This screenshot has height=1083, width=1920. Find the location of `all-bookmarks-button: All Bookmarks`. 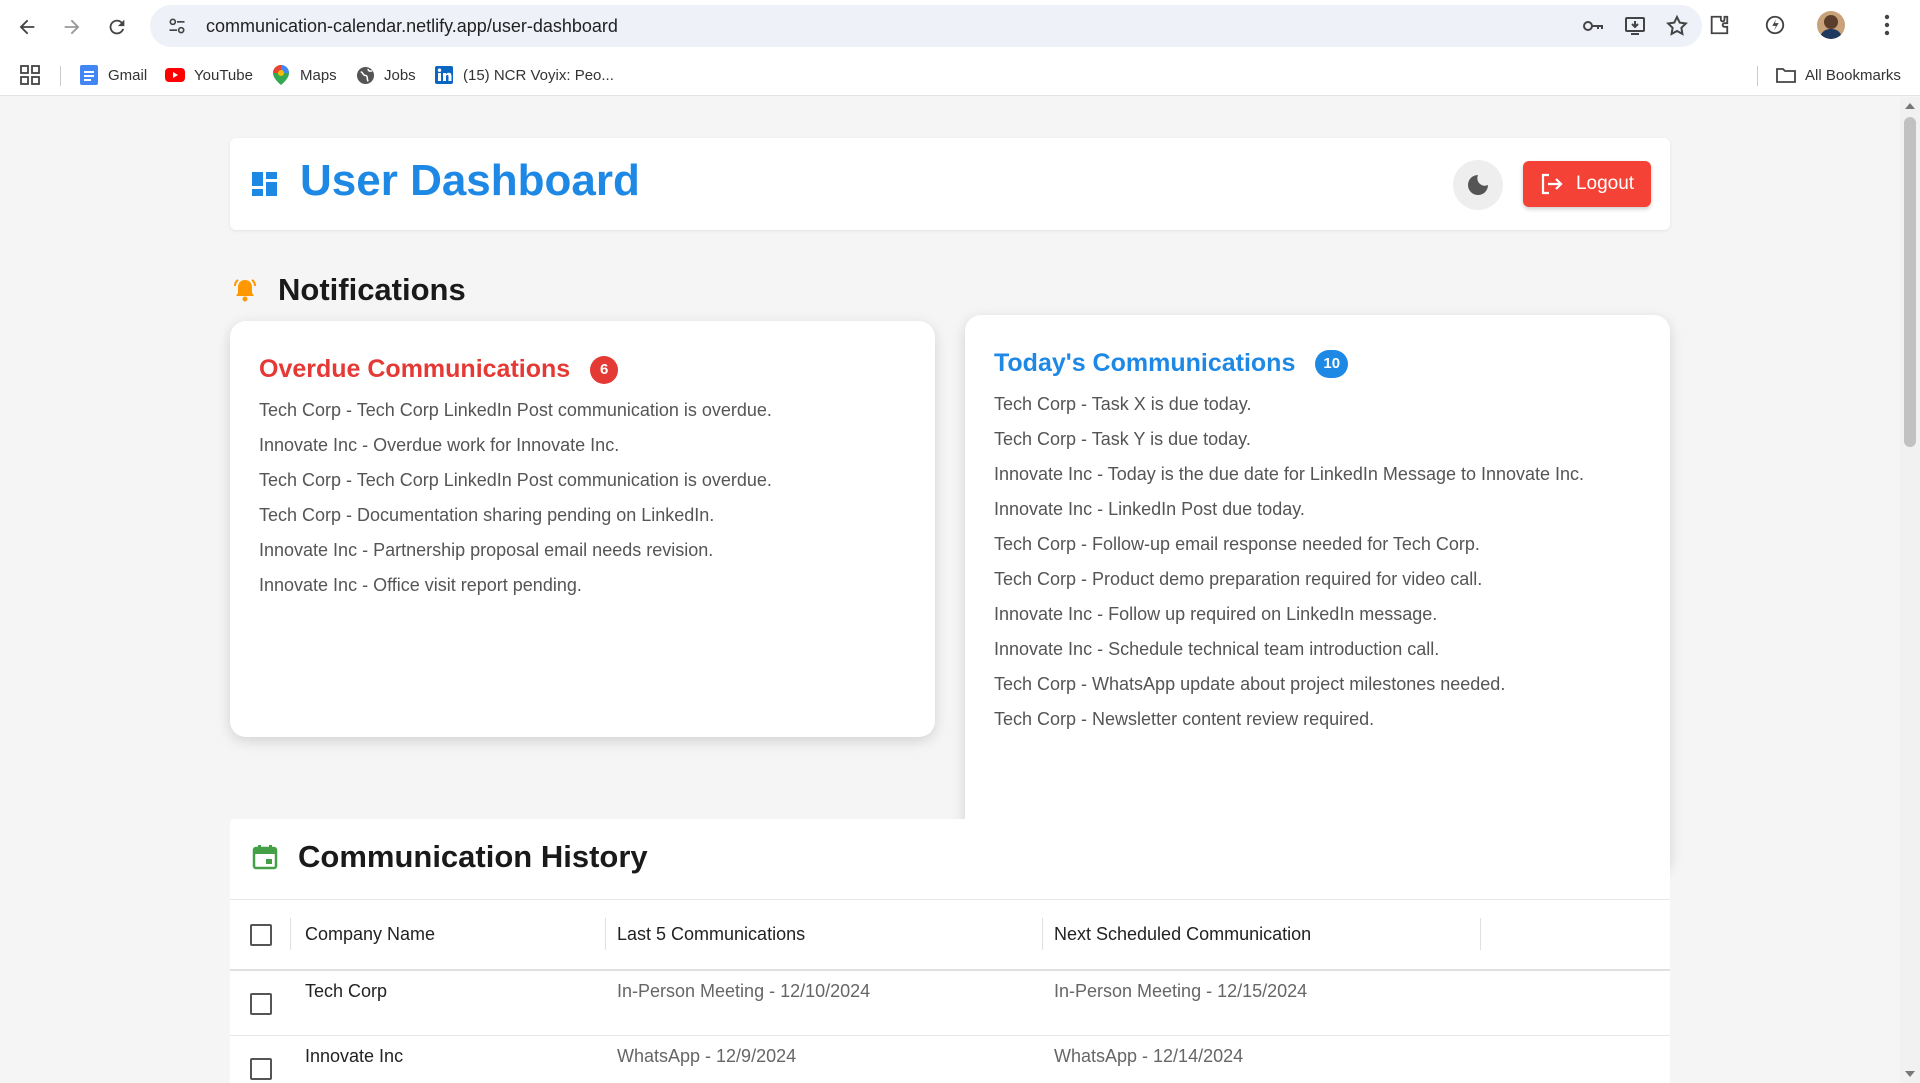

all-bookmarks-button: All Bookmarks is located at coordinates (1838, 75).